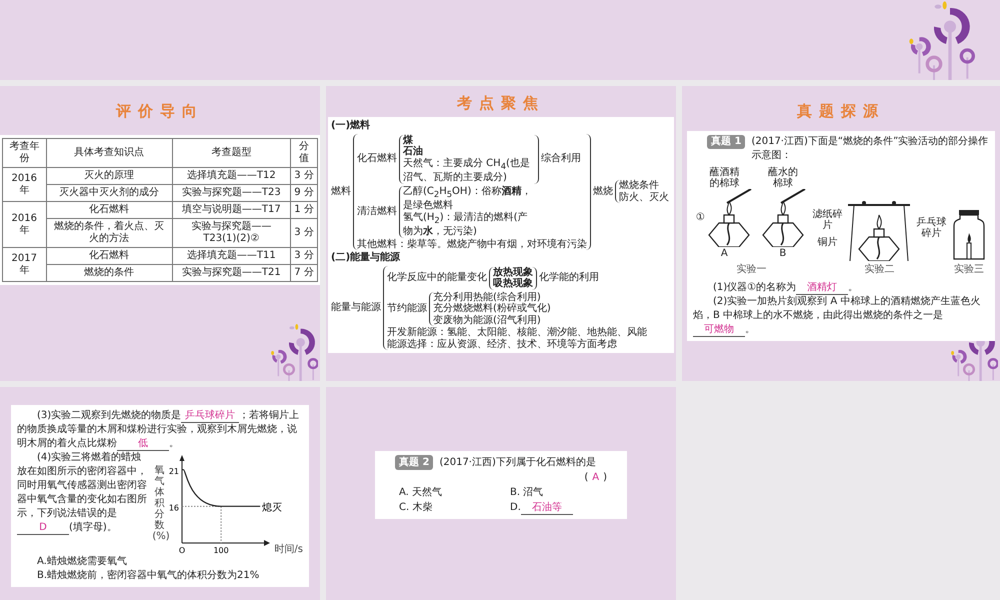 This screenshot has height=600, width=1000. Describe the element at coordinates (24, 153) in the screenshot. I see `column-header: 考查年份` at that location.